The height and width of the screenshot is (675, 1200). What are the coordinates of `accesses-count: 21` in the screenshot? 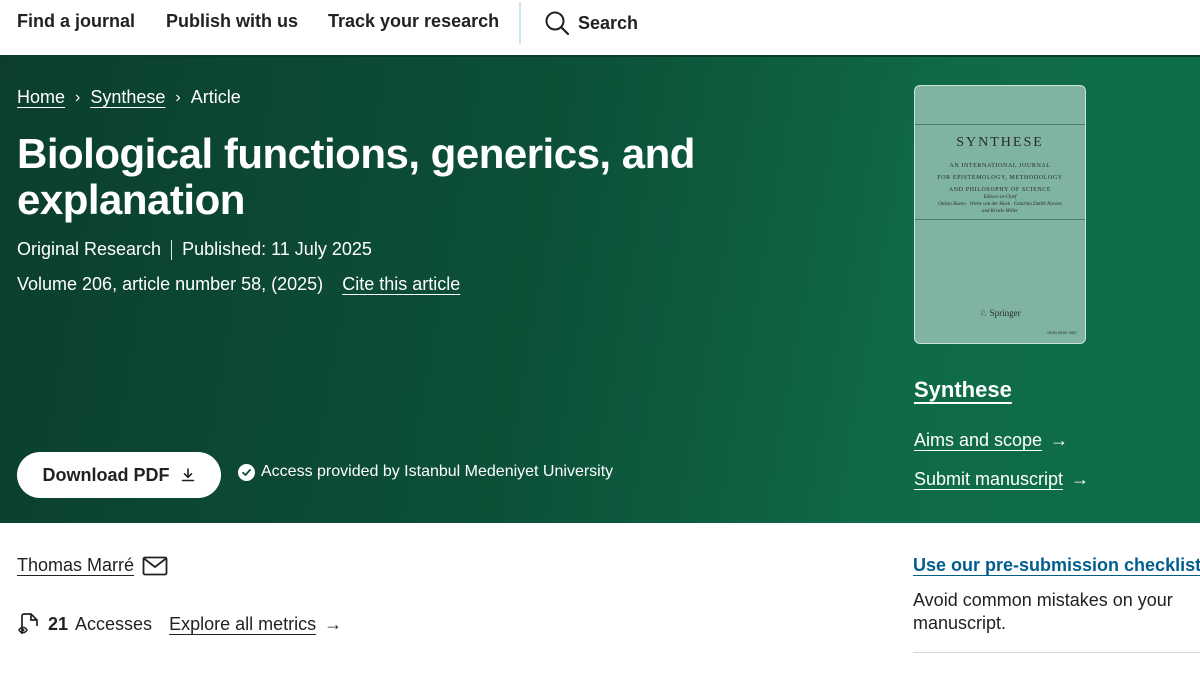 It's located at (58, 623).